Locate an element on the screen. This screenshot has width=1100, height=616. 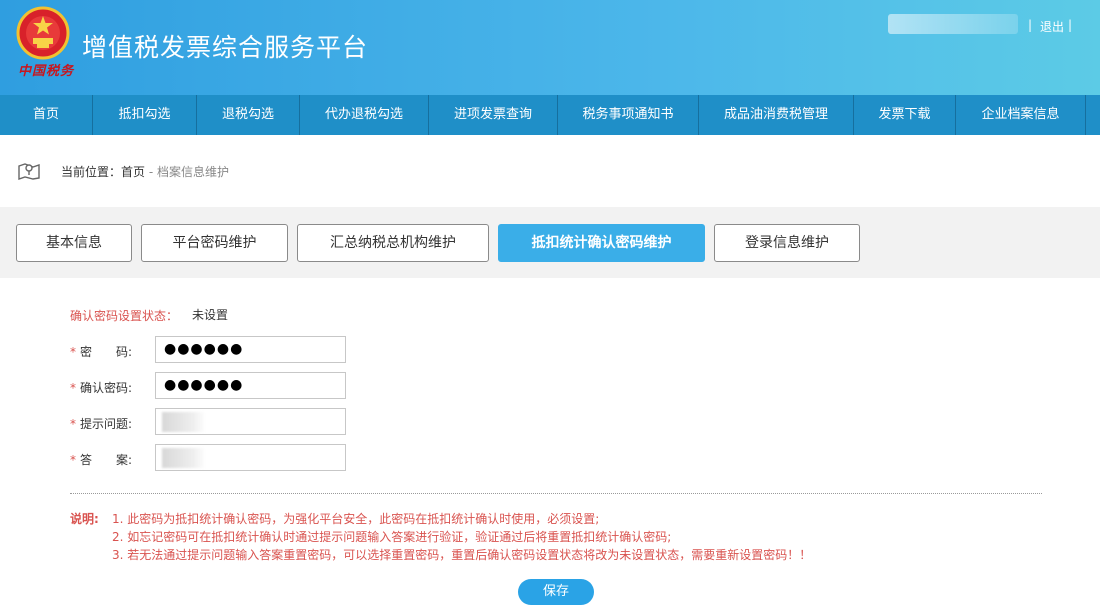
logout-link: 退出 is located at coordinates (1052, 26).